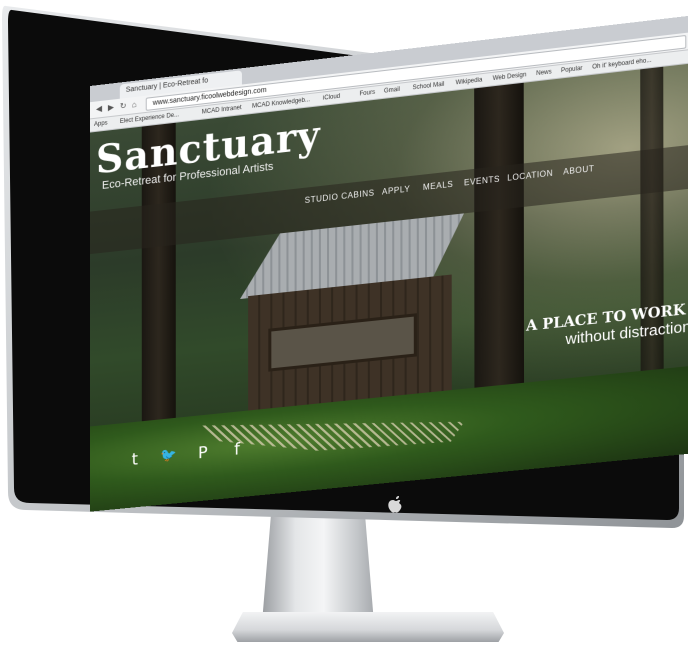 Image resolution: width=688 pixels, height=648 pixels. Describe the element at coordinates (111, 107) in the screenshot. I see `forward-icon: ▶` at that location.